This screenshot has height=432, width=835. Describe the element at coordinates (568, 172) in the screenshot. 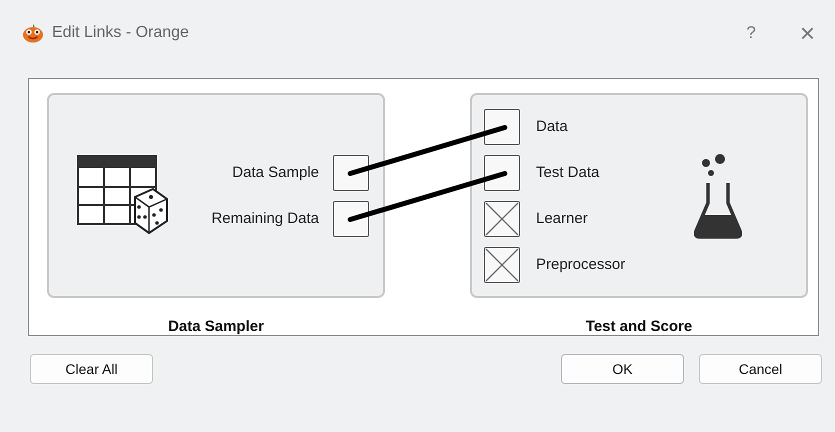

I see `input-label: Test Data` at that location.